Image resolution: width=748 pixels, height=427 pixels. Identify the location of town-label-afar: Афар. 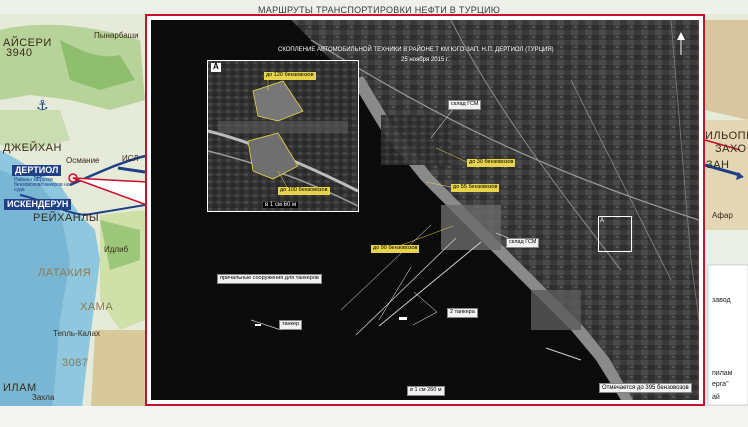
(722, 215).